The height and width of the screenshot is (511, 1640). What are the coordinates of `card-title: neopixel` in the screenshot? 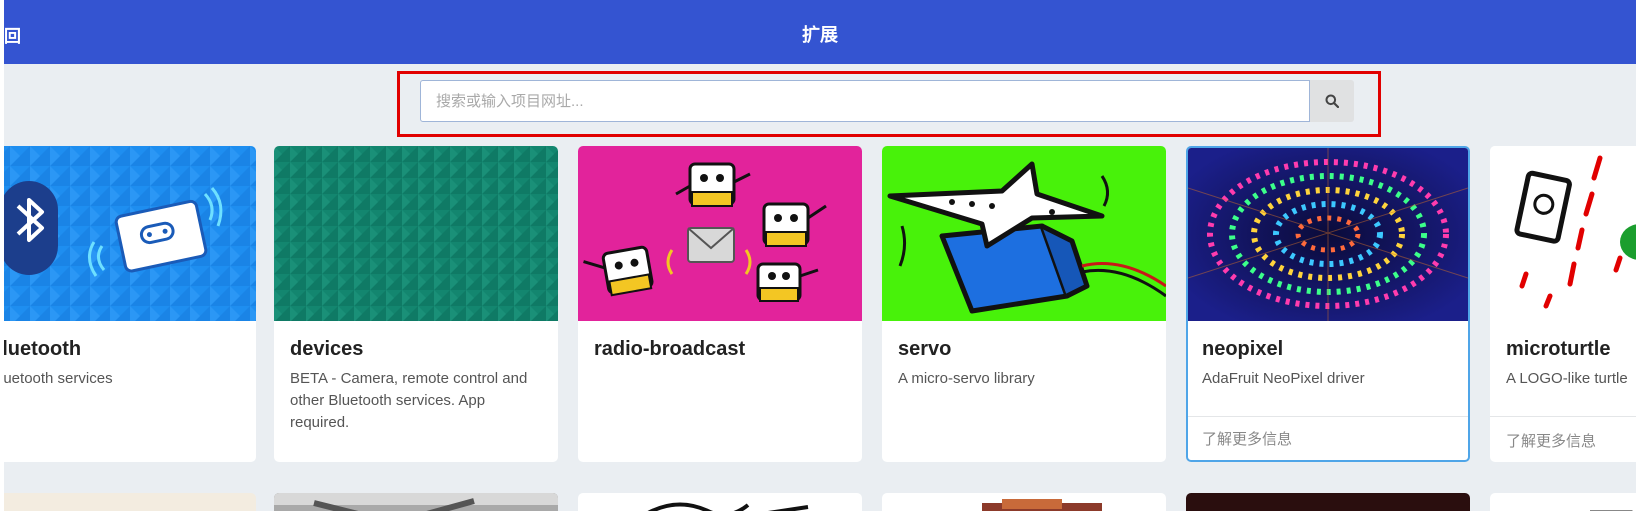 It's located at (1243, 349).